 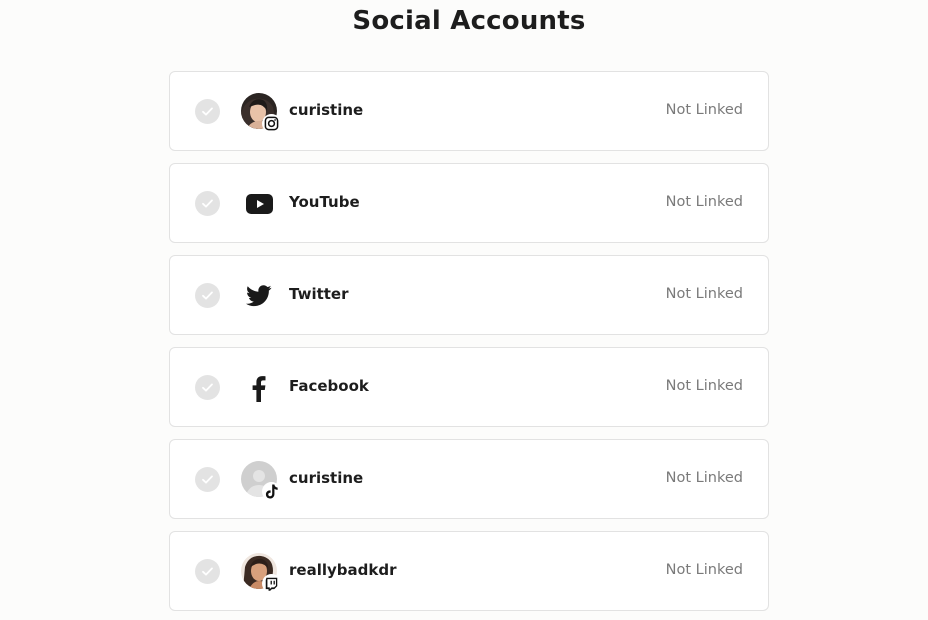 I want to click on tiktok-icon, so click(x=271, y=491).